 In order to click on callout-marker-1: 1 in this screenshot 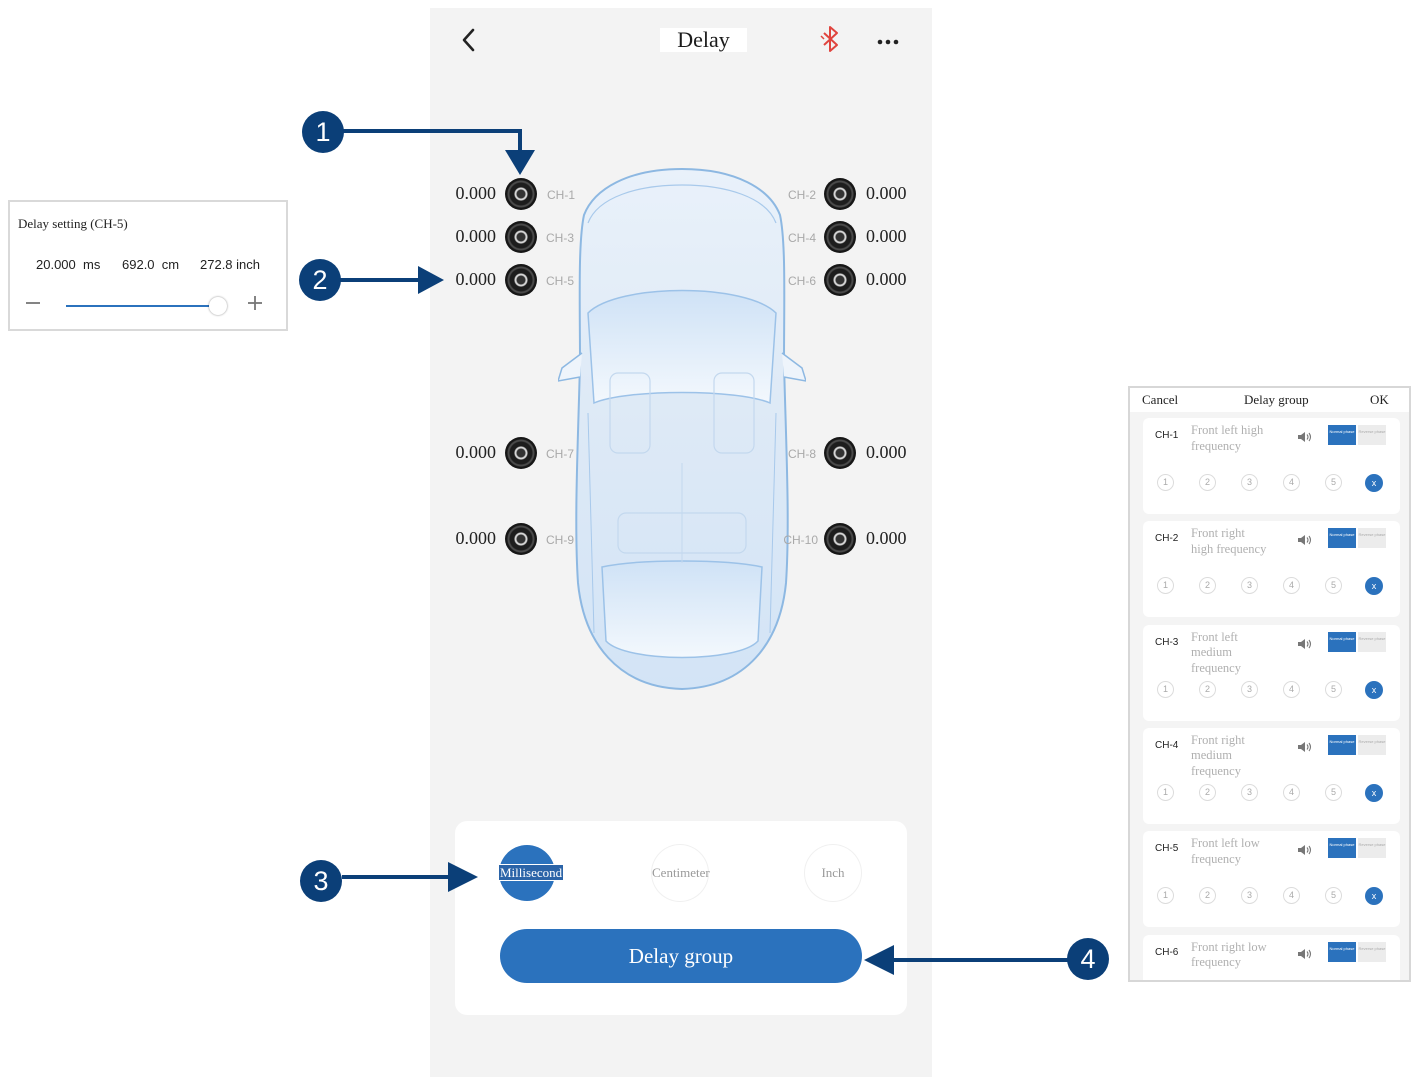, I will do `click(323, 132)`.